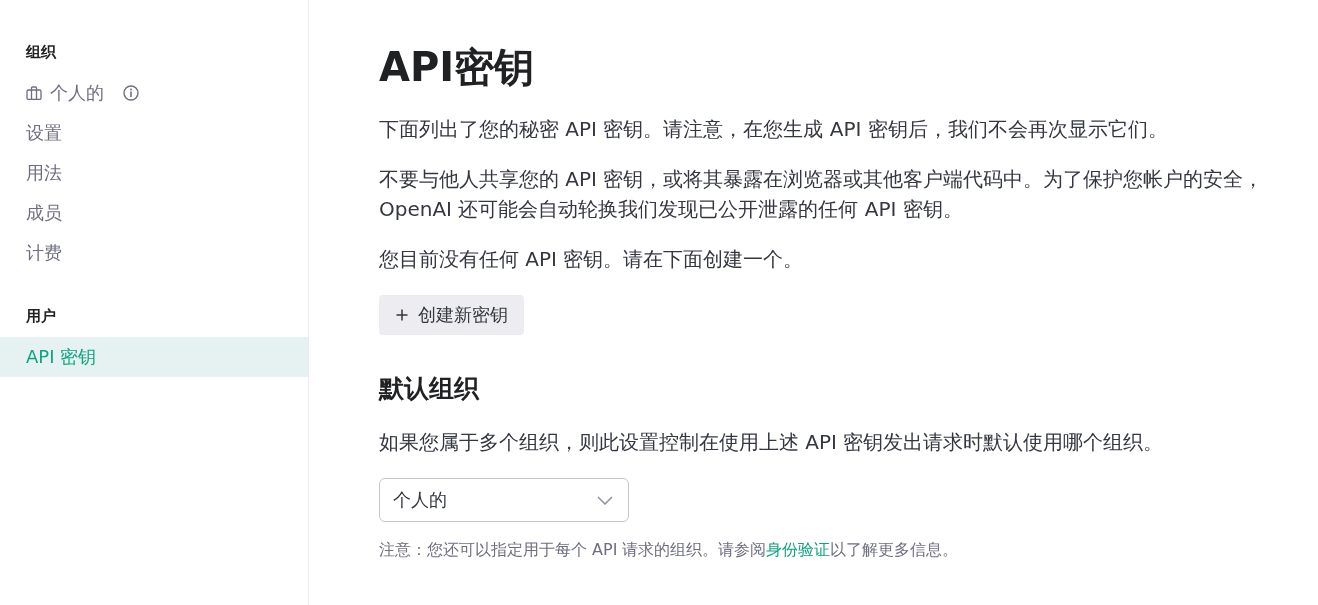 This screenshot has width=1318, height=605. Describe the element at coordinates (402, 315) in the screenshot. I see `plus-icon` at that location.